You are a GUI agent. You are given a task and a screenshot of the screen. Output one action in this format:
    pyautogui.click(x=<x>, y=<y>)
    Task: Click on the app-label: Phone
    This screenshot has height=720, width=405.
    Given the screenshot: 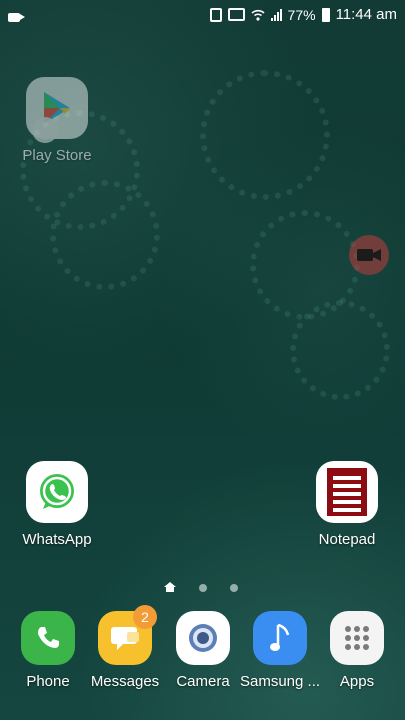 What is the action you would take?
    pyautogui.click(x=48, y=681)
    